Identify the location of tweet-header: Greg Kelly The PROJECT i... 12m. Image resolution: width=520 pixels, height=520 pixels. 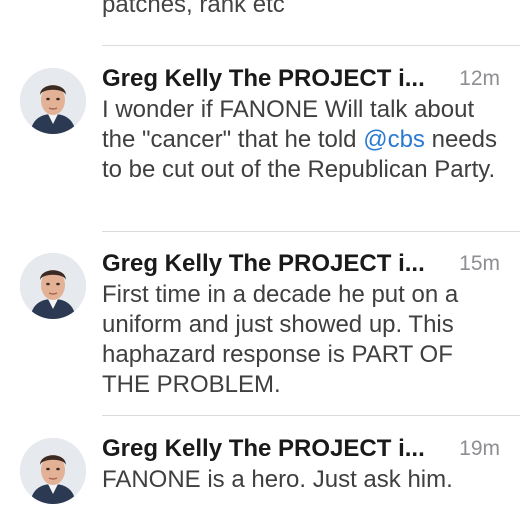
(301, 79).